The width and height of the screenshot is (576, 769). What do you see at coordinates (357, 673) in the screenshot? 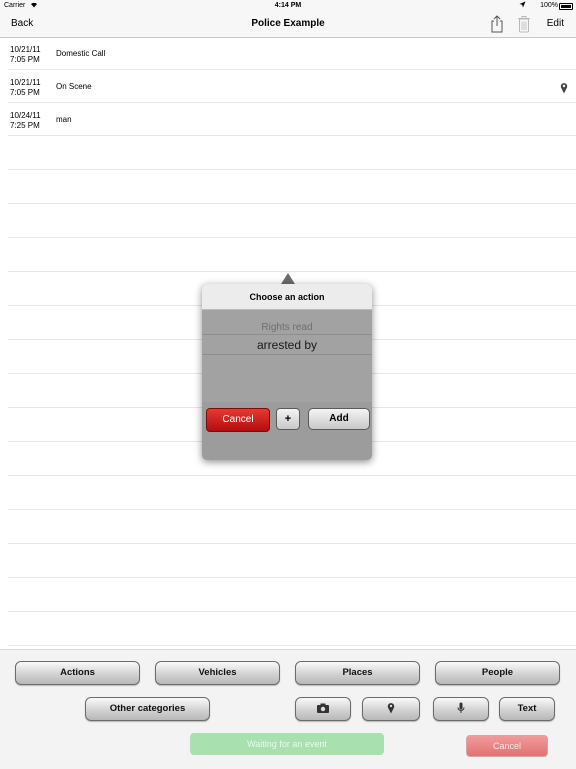
I see `category-places-button: Places` at bounding box center [357, 673].